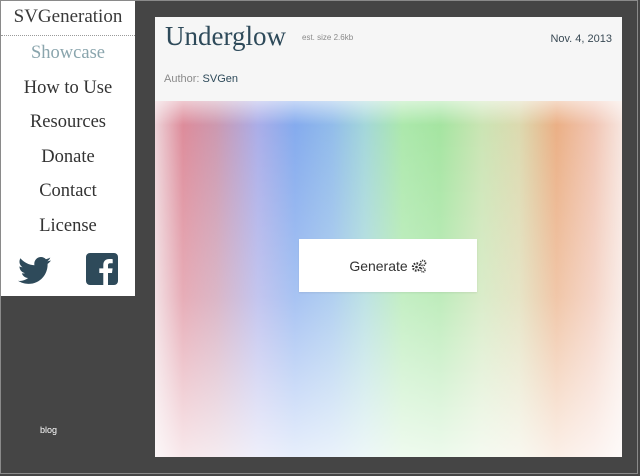 The height and width of the screenshot is (476, 640). What do you see at coordinates (102, 269) in the screenshot?
I see `facebook-icon` at bounding box center [102, 269].